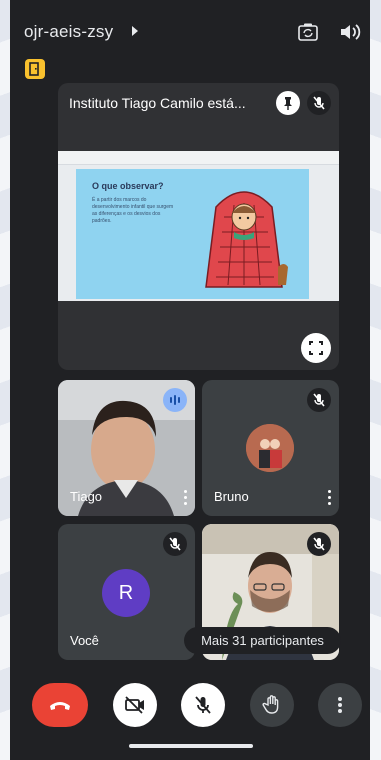  Describe the element at coordinates (135, 31) in the screenshot. I see `meeting-details-arrow-icon` at that location.